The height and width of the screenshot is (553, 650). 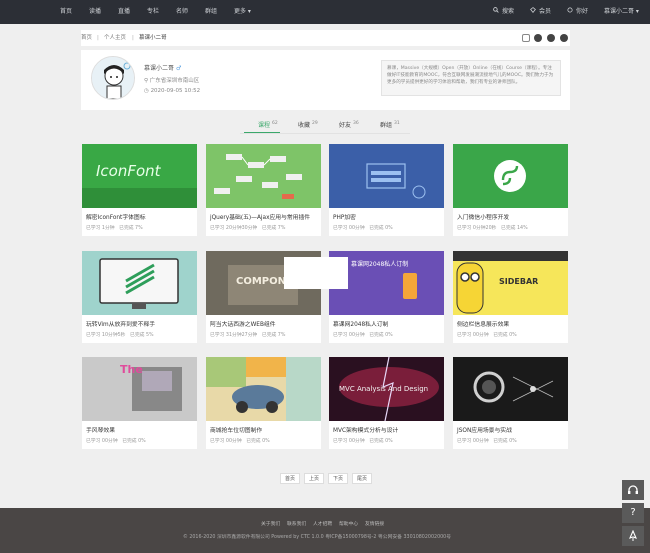 What do you see at coordinates (325, 12) in the screenshot?
I see `top-nav: 首页 读播 直播 专栏 名师 群组 更多 ▾ 搜索 会员 你好 慕课小二哥 ▾` at bounding box center [325, 12].